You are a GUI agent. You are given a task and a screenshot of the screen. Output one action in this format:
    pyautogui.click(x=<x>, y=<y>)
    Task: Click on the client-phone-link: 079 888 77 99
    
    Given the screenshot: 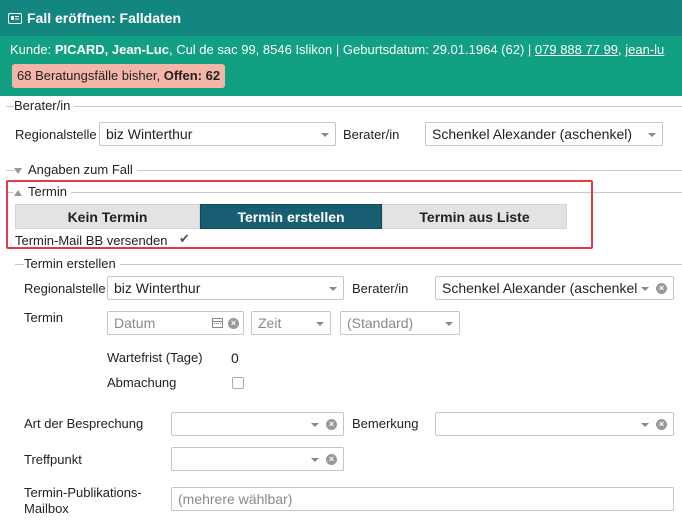 What is the action you would take?
    pyautogui.click(x=576, y=49)
    